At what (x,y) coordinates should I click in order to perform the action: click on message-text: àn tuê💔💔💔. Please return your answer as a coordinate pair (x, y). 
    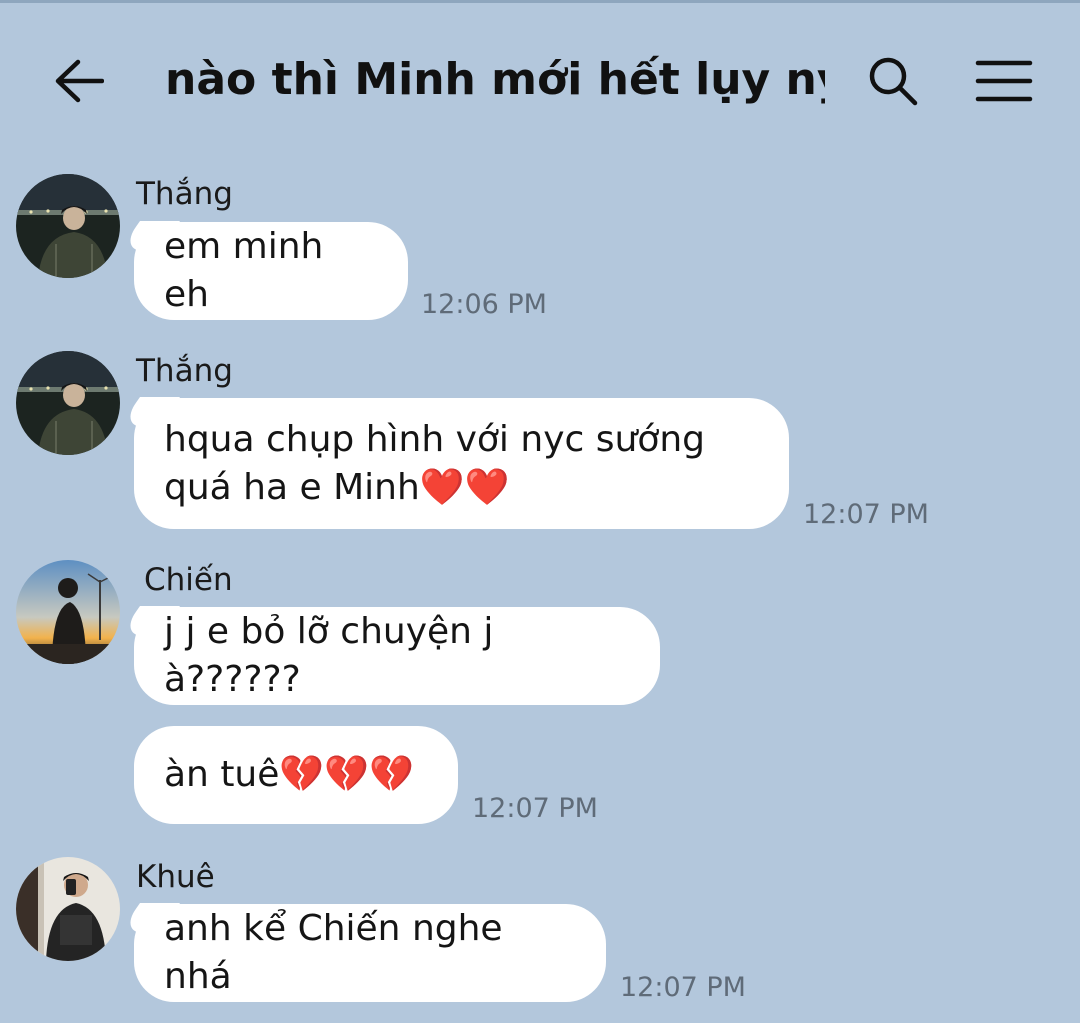
    Looking at the image, I should click on (289, 774).